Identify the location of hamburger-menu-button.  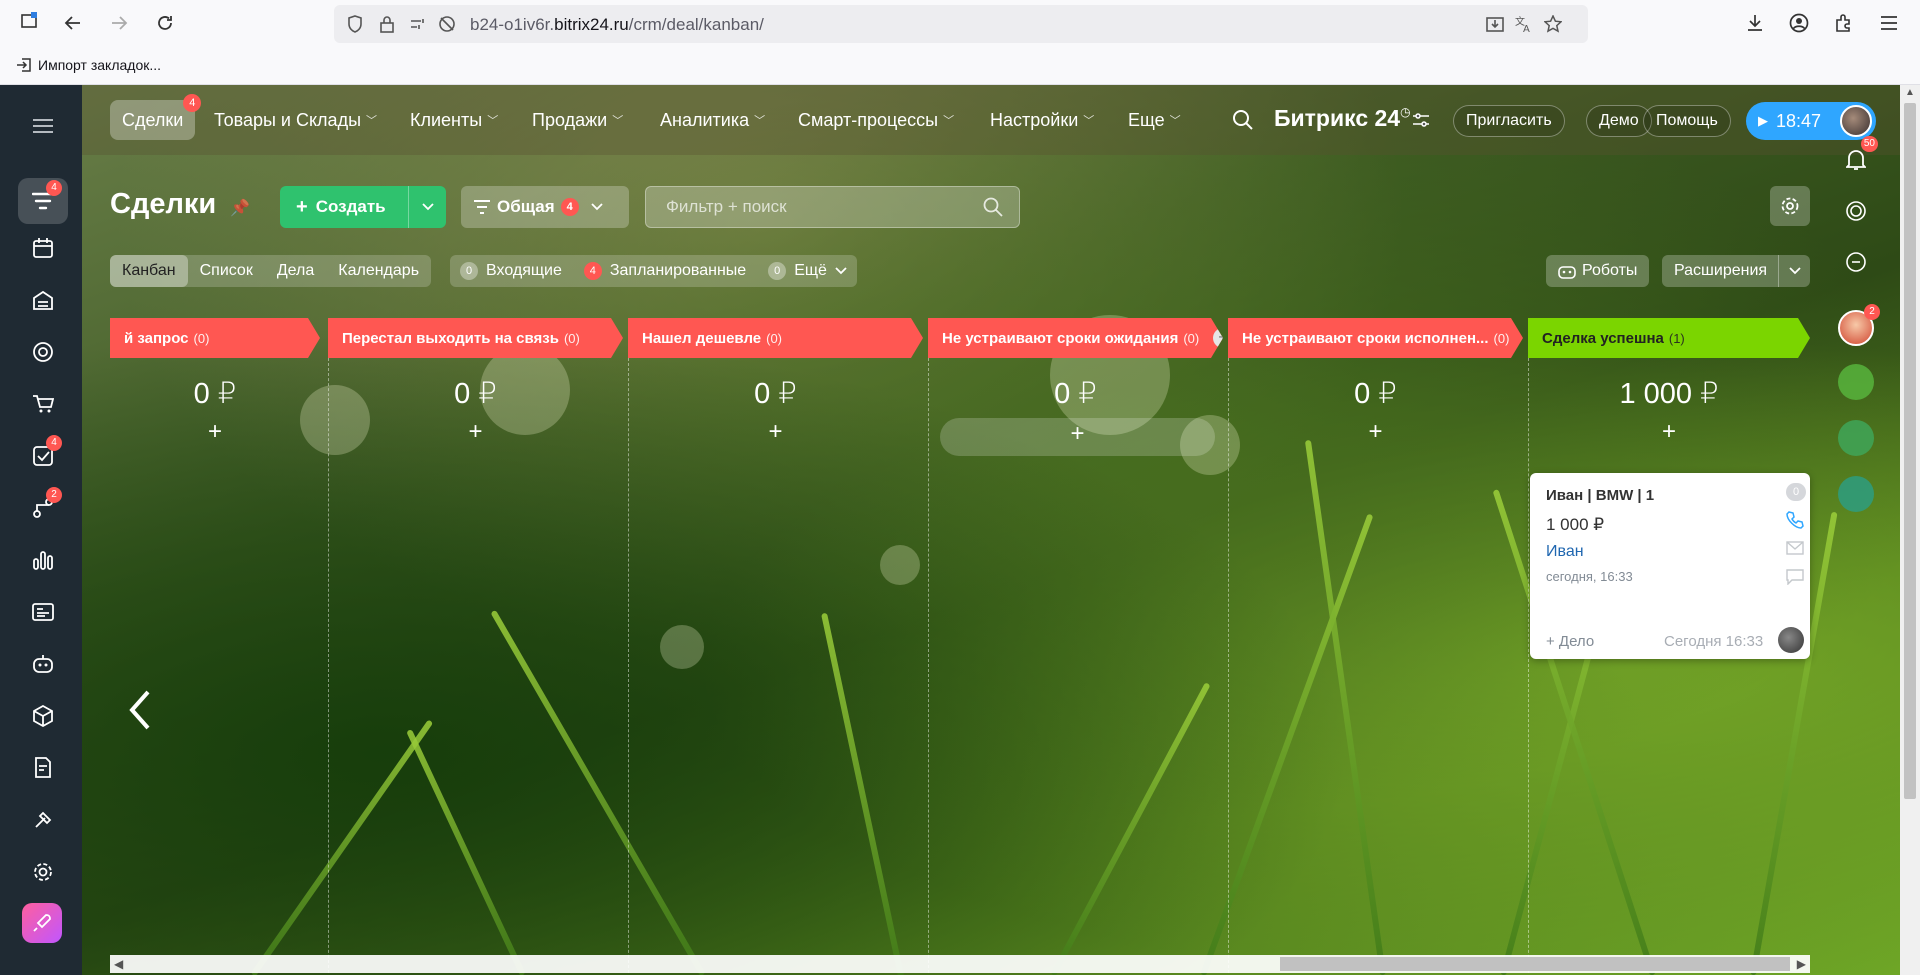
(43, 126).